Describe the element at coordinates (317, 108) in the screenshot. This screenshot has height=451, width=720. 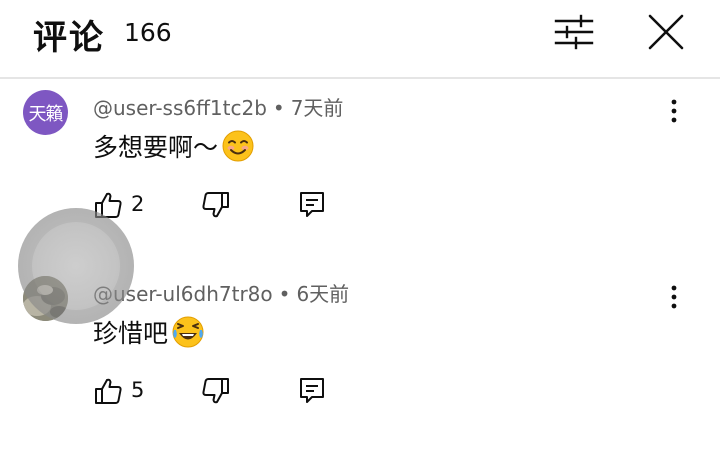
I see `comment-time: 7天前` at that location.